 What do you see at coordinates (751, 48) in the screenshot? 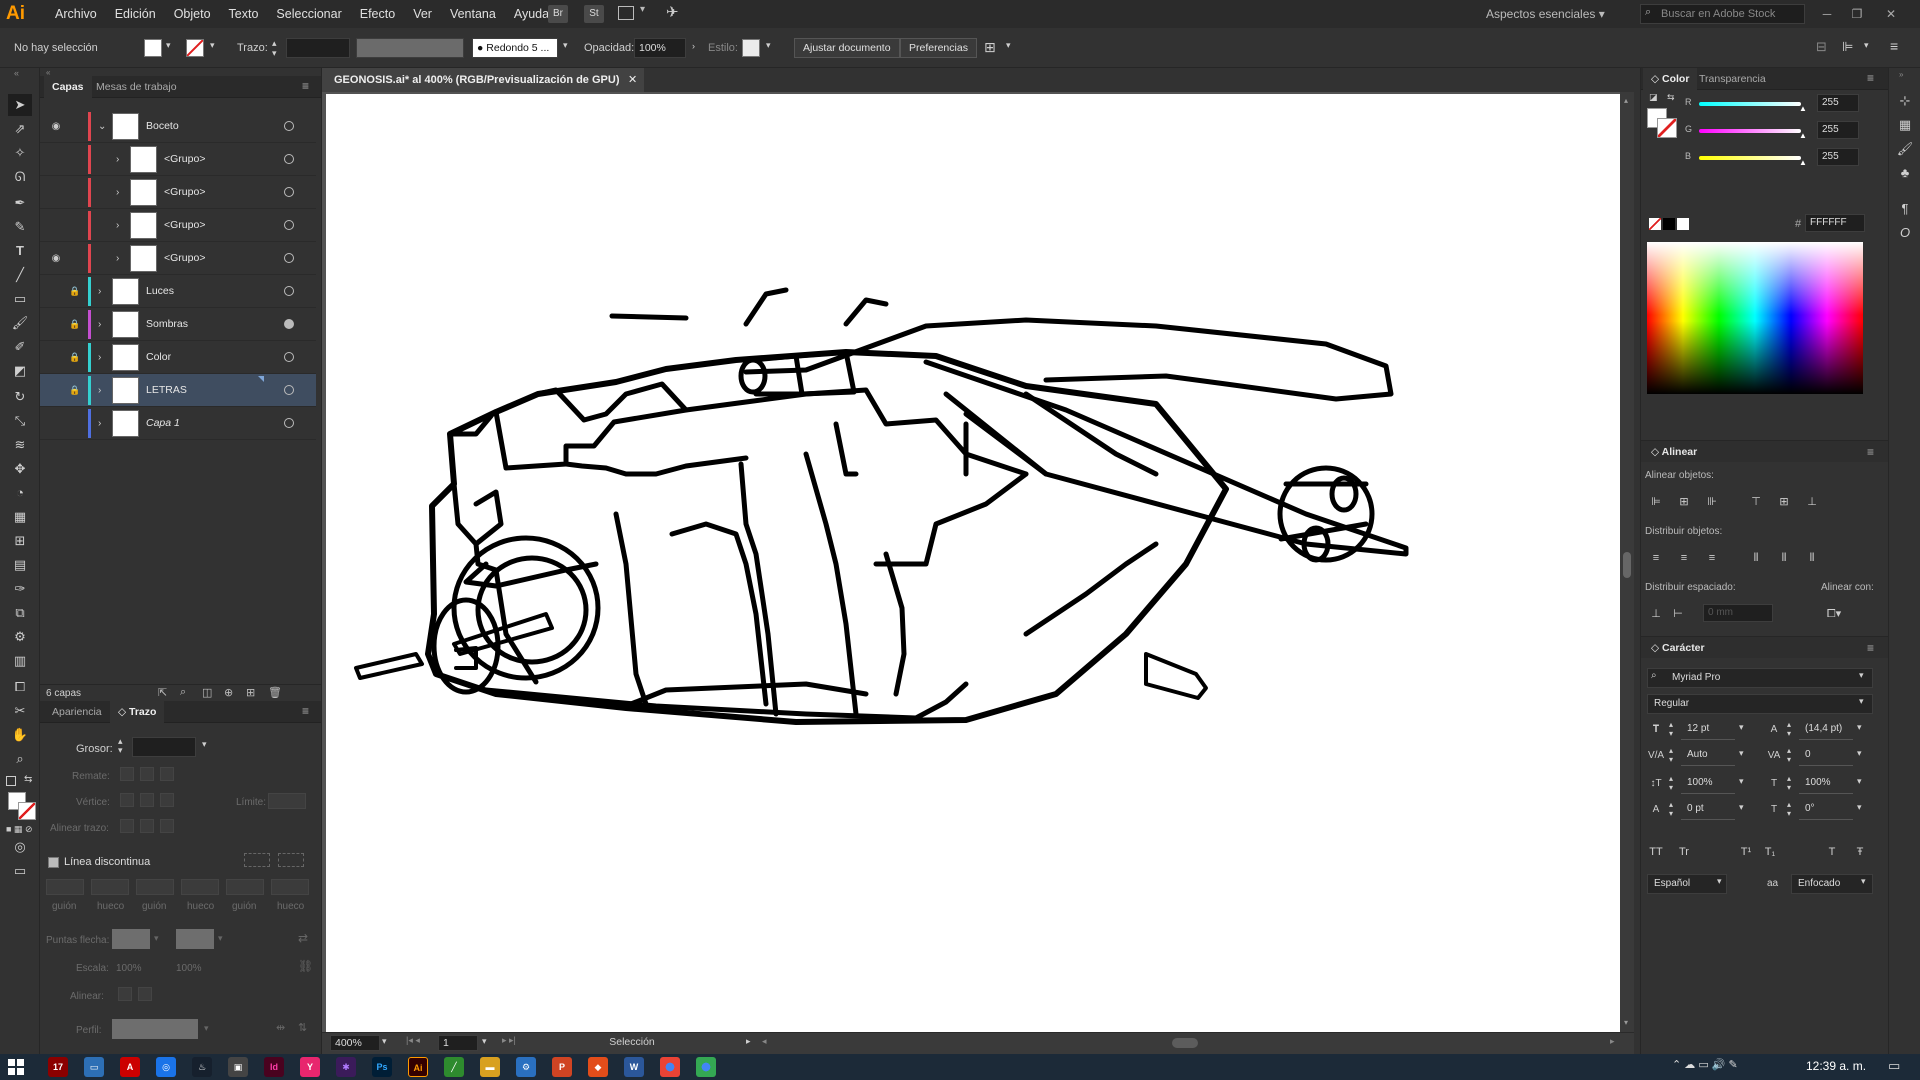
I see `graphic-style-swatch` at bounding box center [751, 48].